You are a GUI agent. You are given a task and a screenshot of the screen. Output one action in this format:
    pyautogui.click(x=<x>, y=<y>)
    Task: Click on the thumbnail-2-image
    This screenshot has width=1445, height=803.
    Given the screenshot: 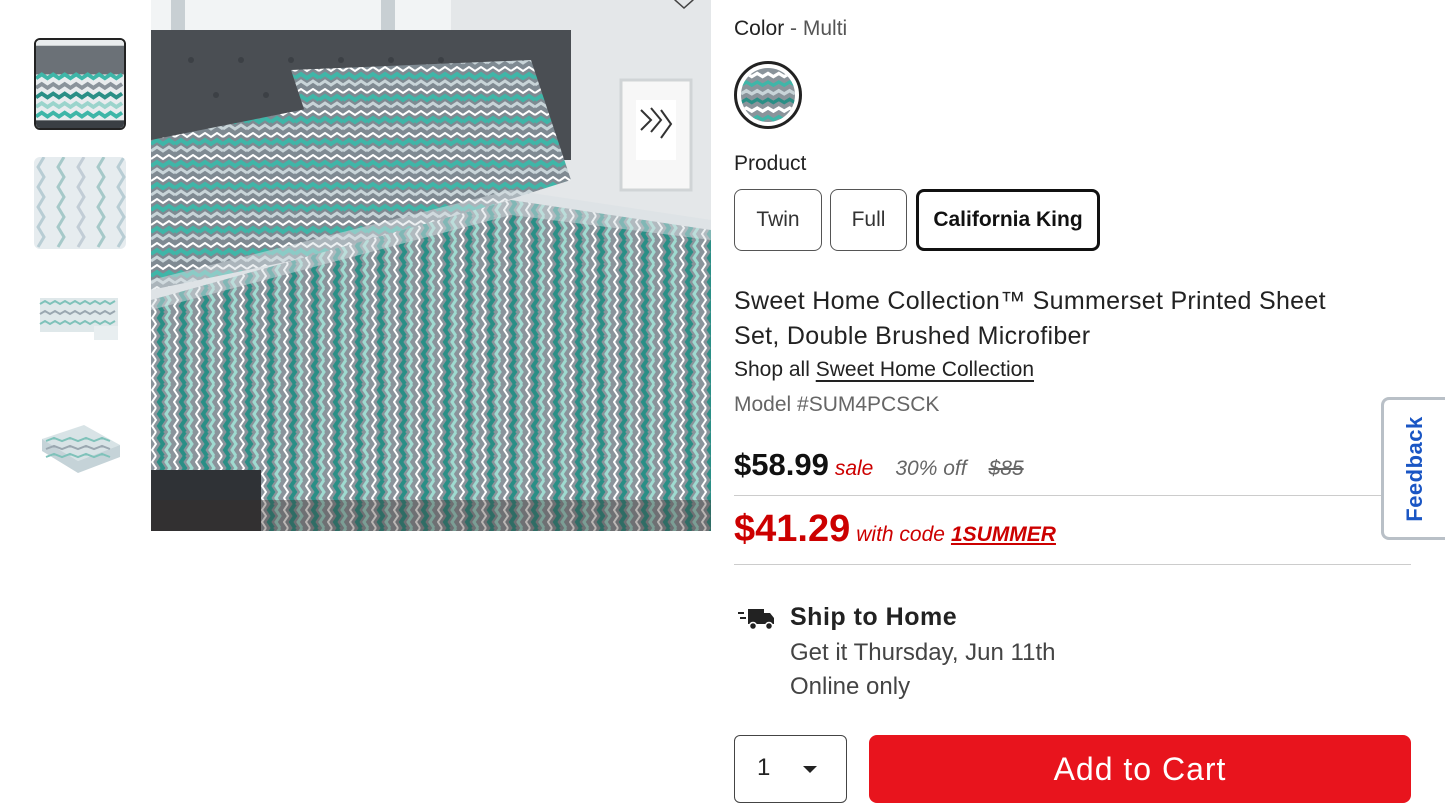 What is the action you would take?
    pyautogui.click(x=80, y=203)
    